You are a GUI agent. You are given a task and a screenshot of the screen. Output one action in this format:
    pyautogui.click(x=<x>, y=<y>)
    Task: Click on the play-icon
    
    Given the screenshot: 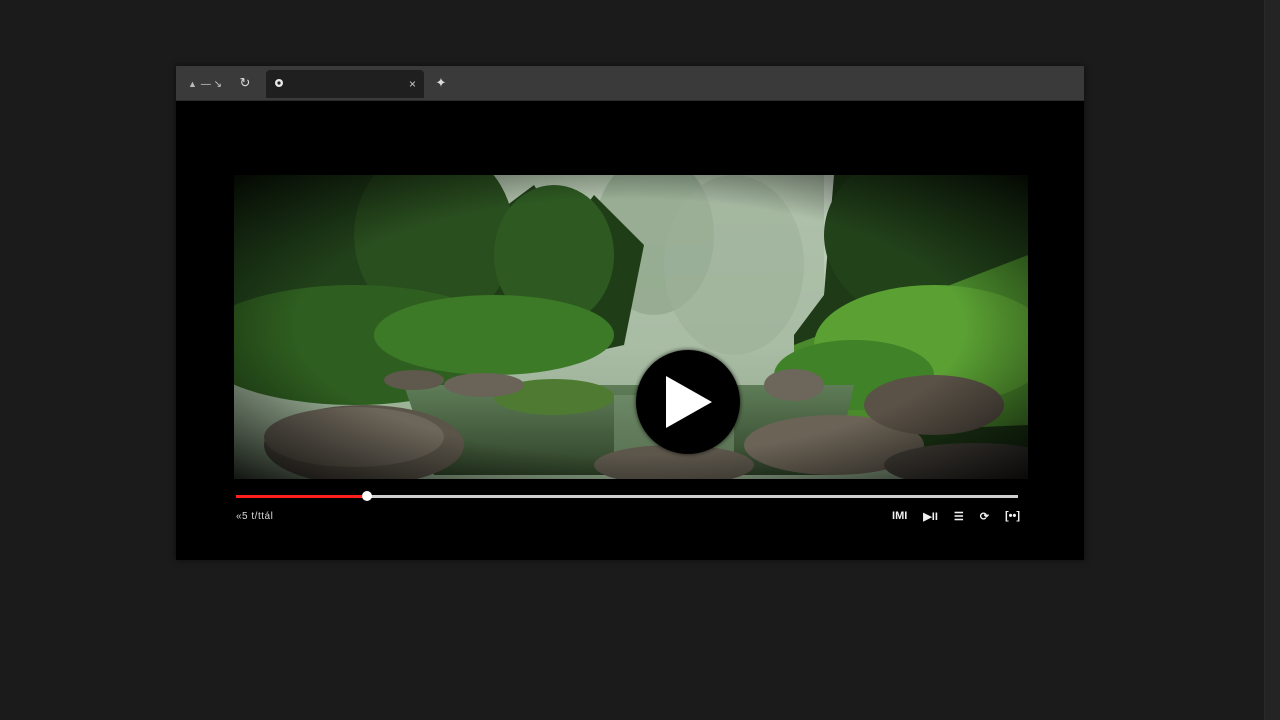 What is the action you would take?
    pyautogui.click(x=689, y=402)
    